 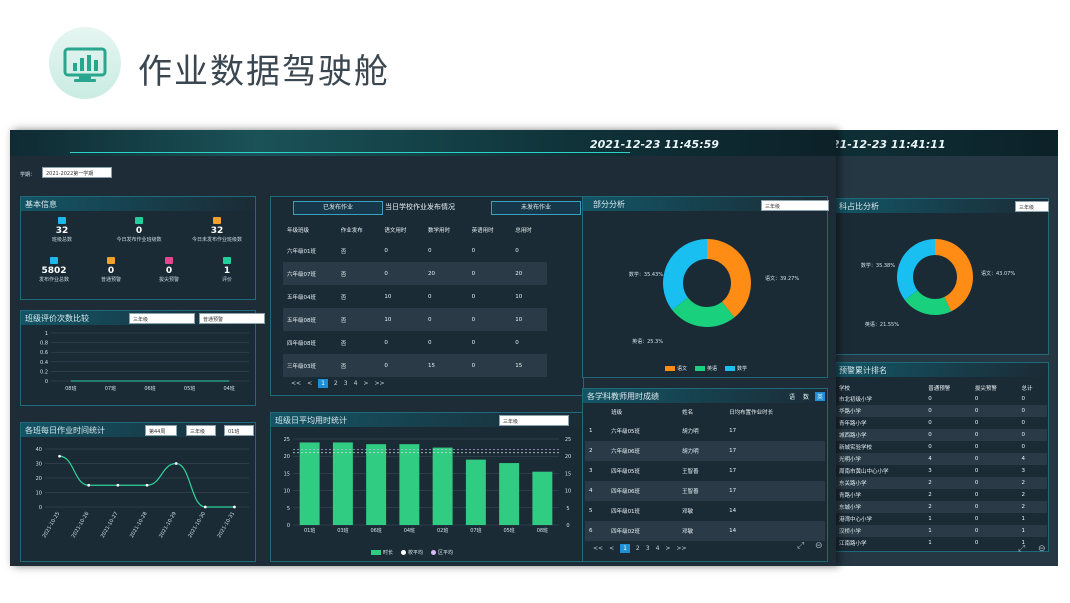 I want to click on stat-label: 发布作业总数, so click(x=53, y=280).